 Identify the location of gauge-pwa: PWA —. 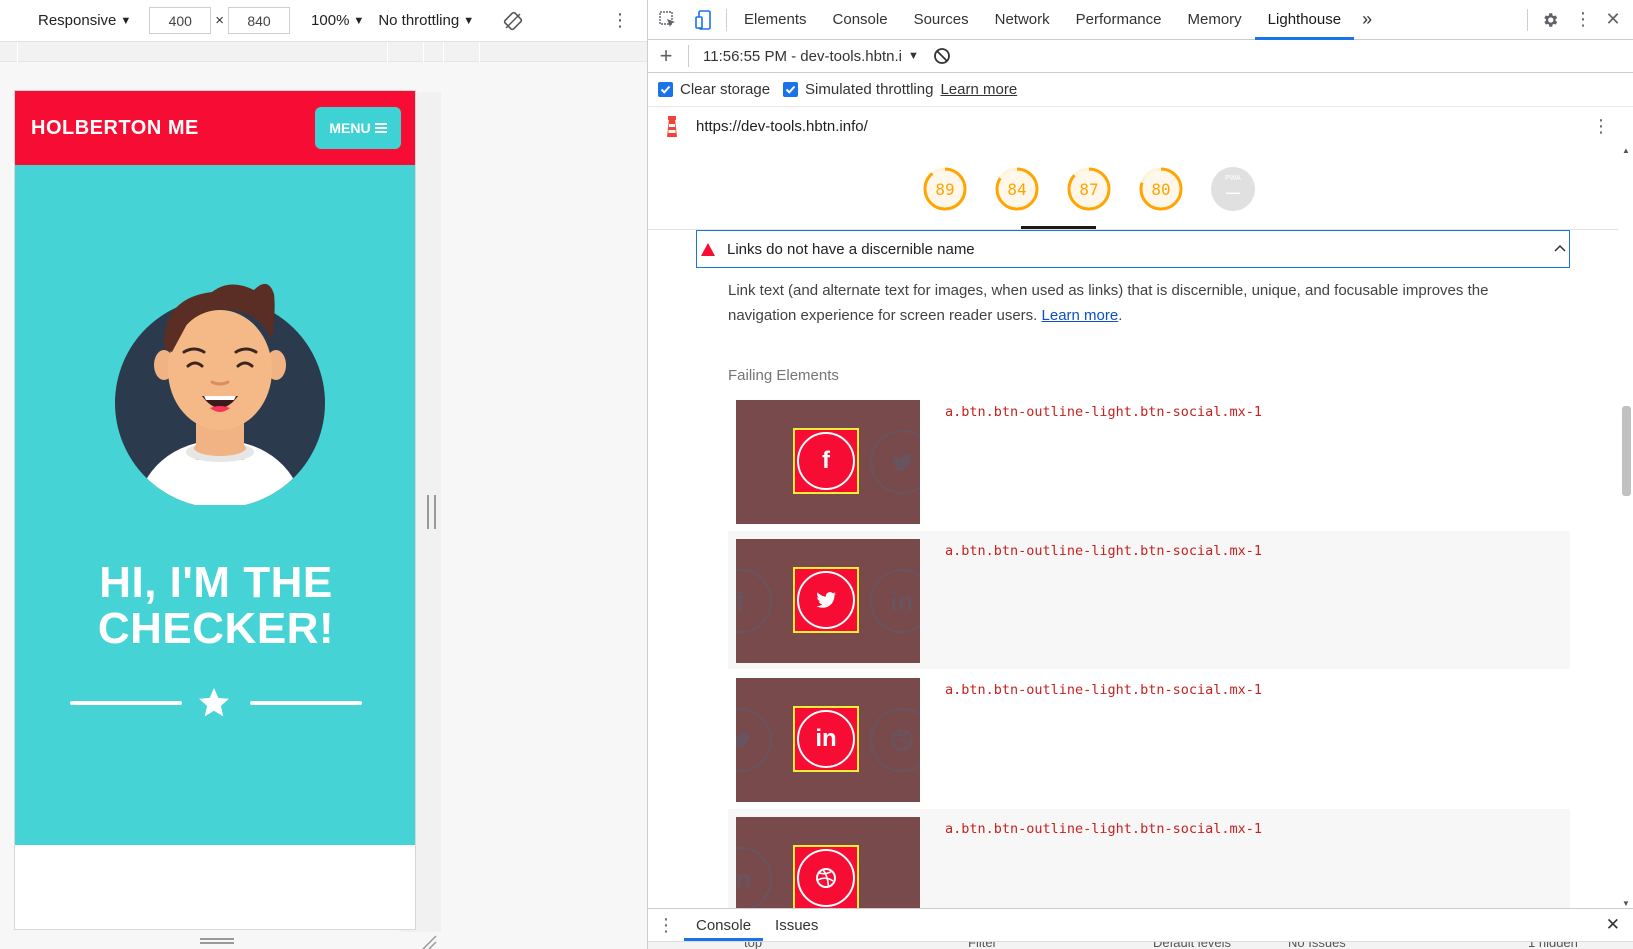
(1233, 189).